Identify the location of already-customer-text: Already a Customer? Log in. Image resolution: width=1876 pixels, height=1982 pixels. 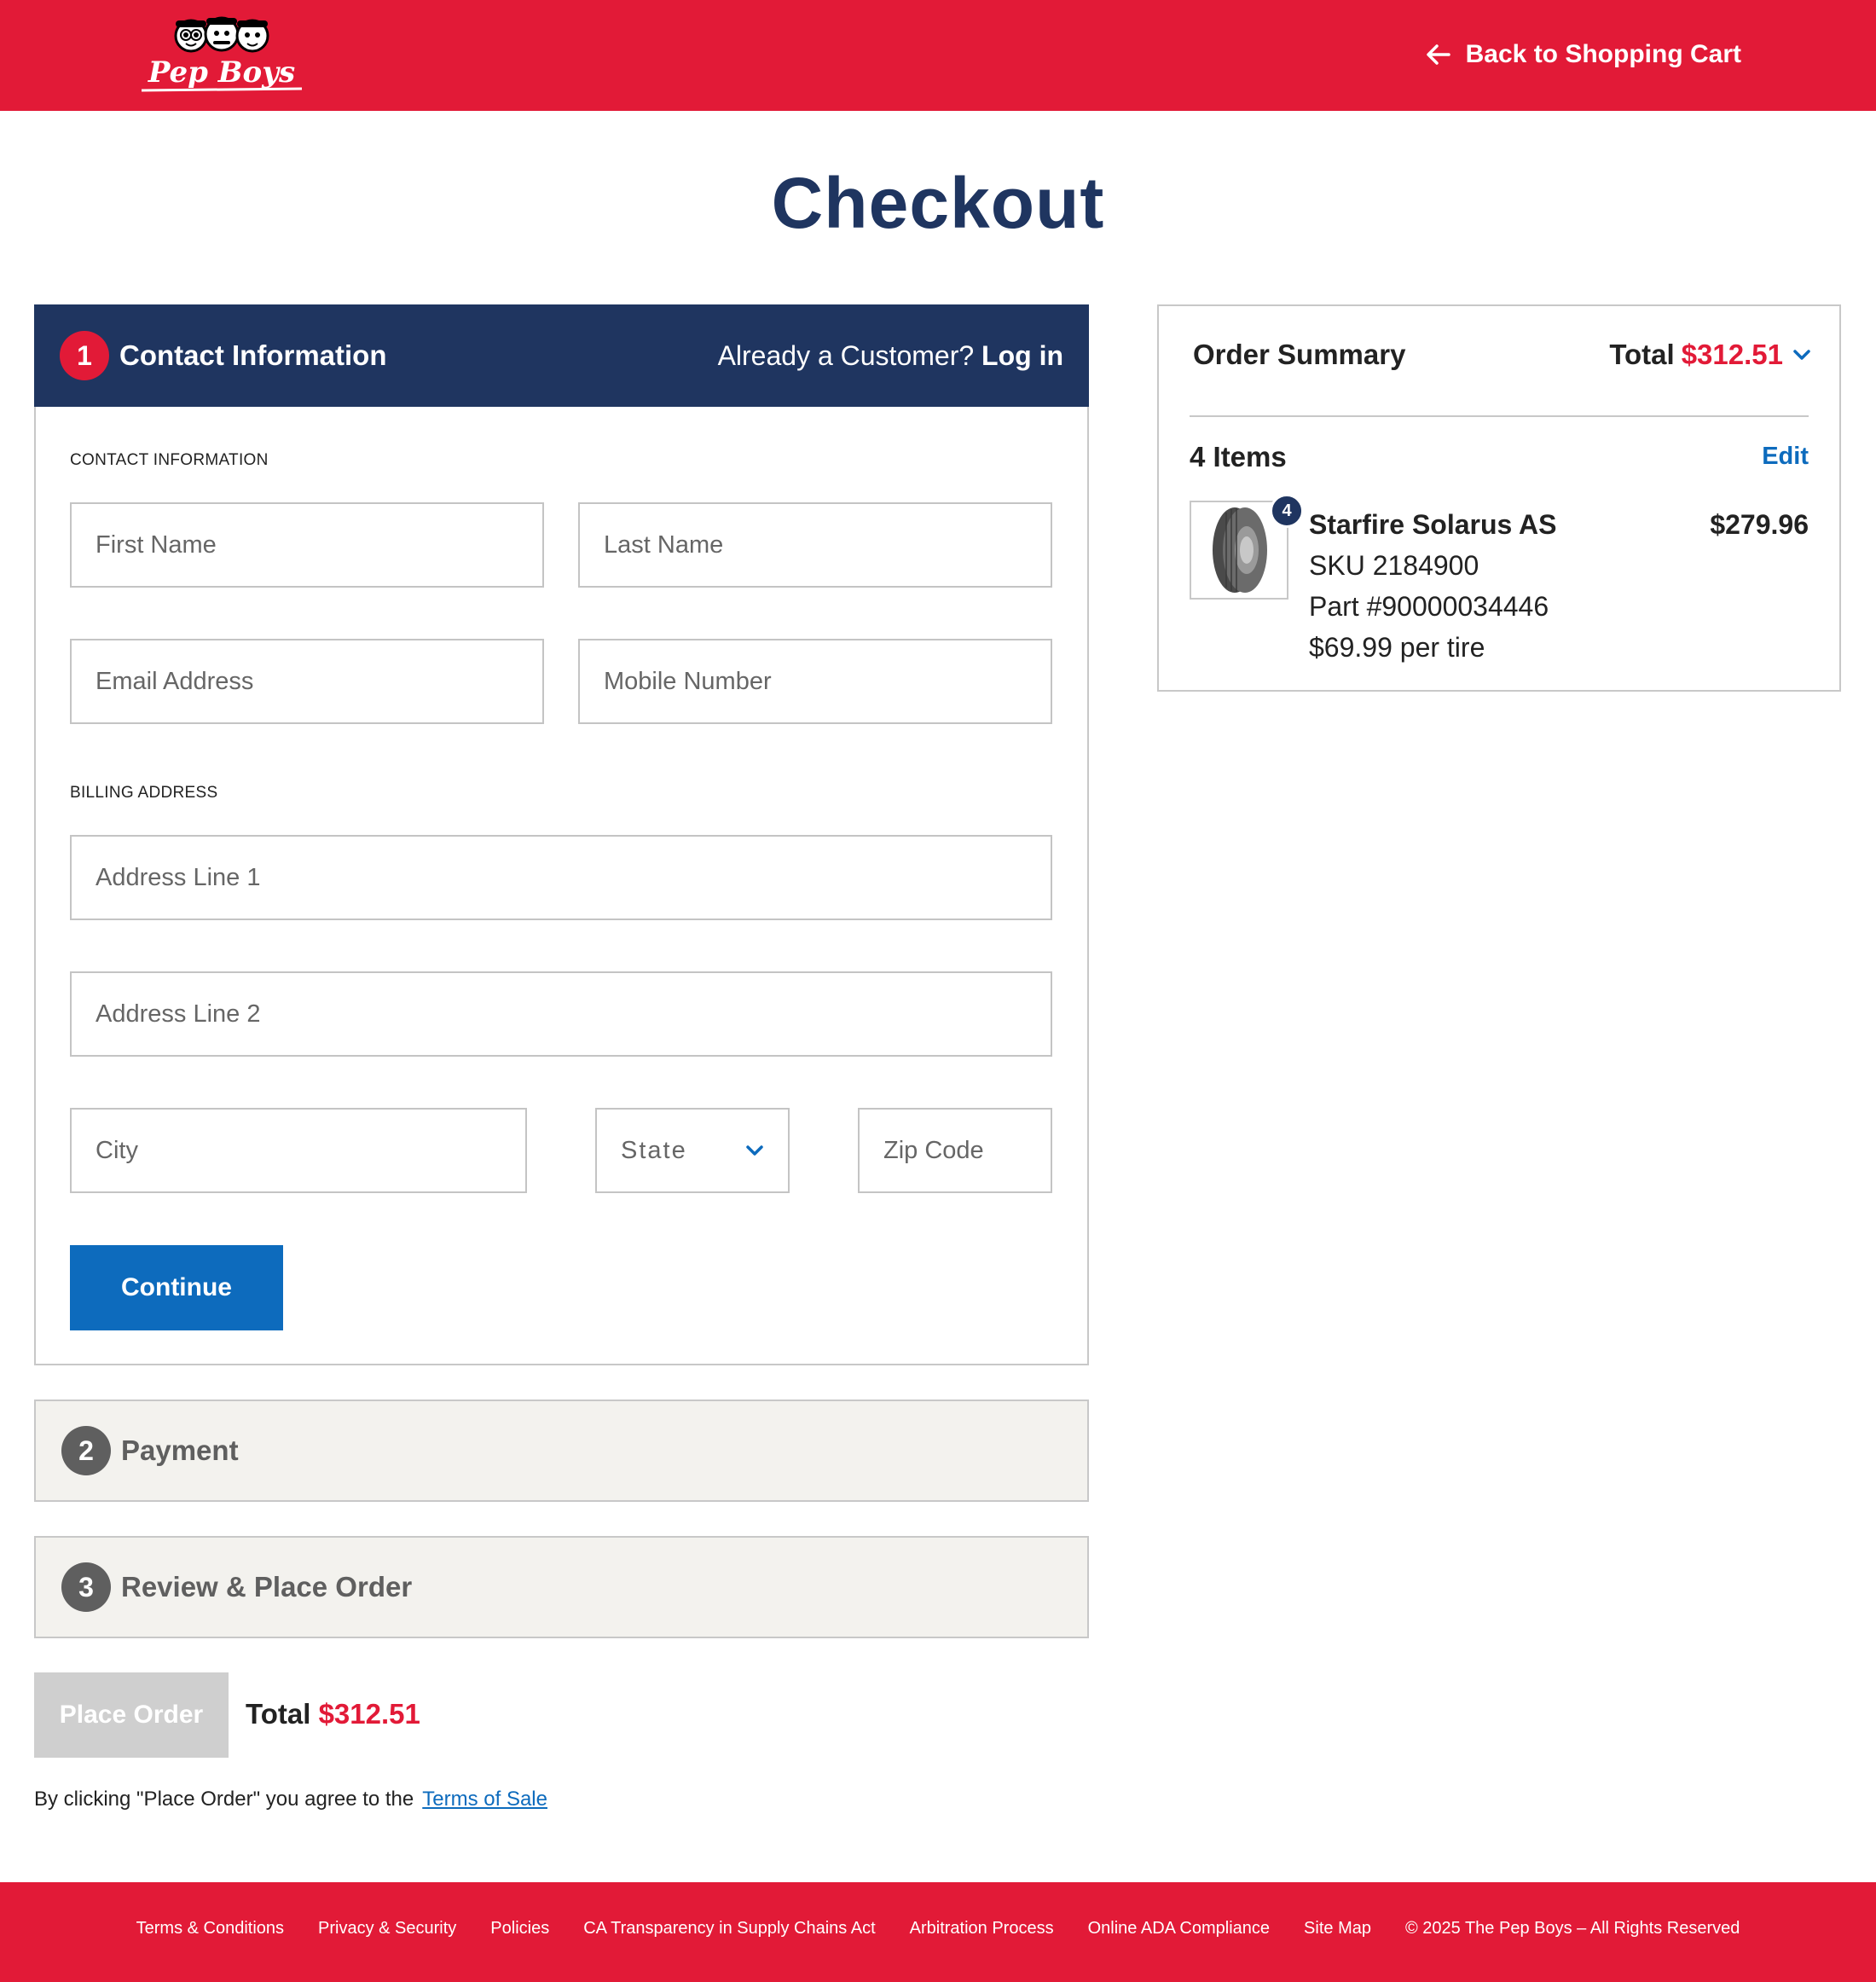
(890, 355).